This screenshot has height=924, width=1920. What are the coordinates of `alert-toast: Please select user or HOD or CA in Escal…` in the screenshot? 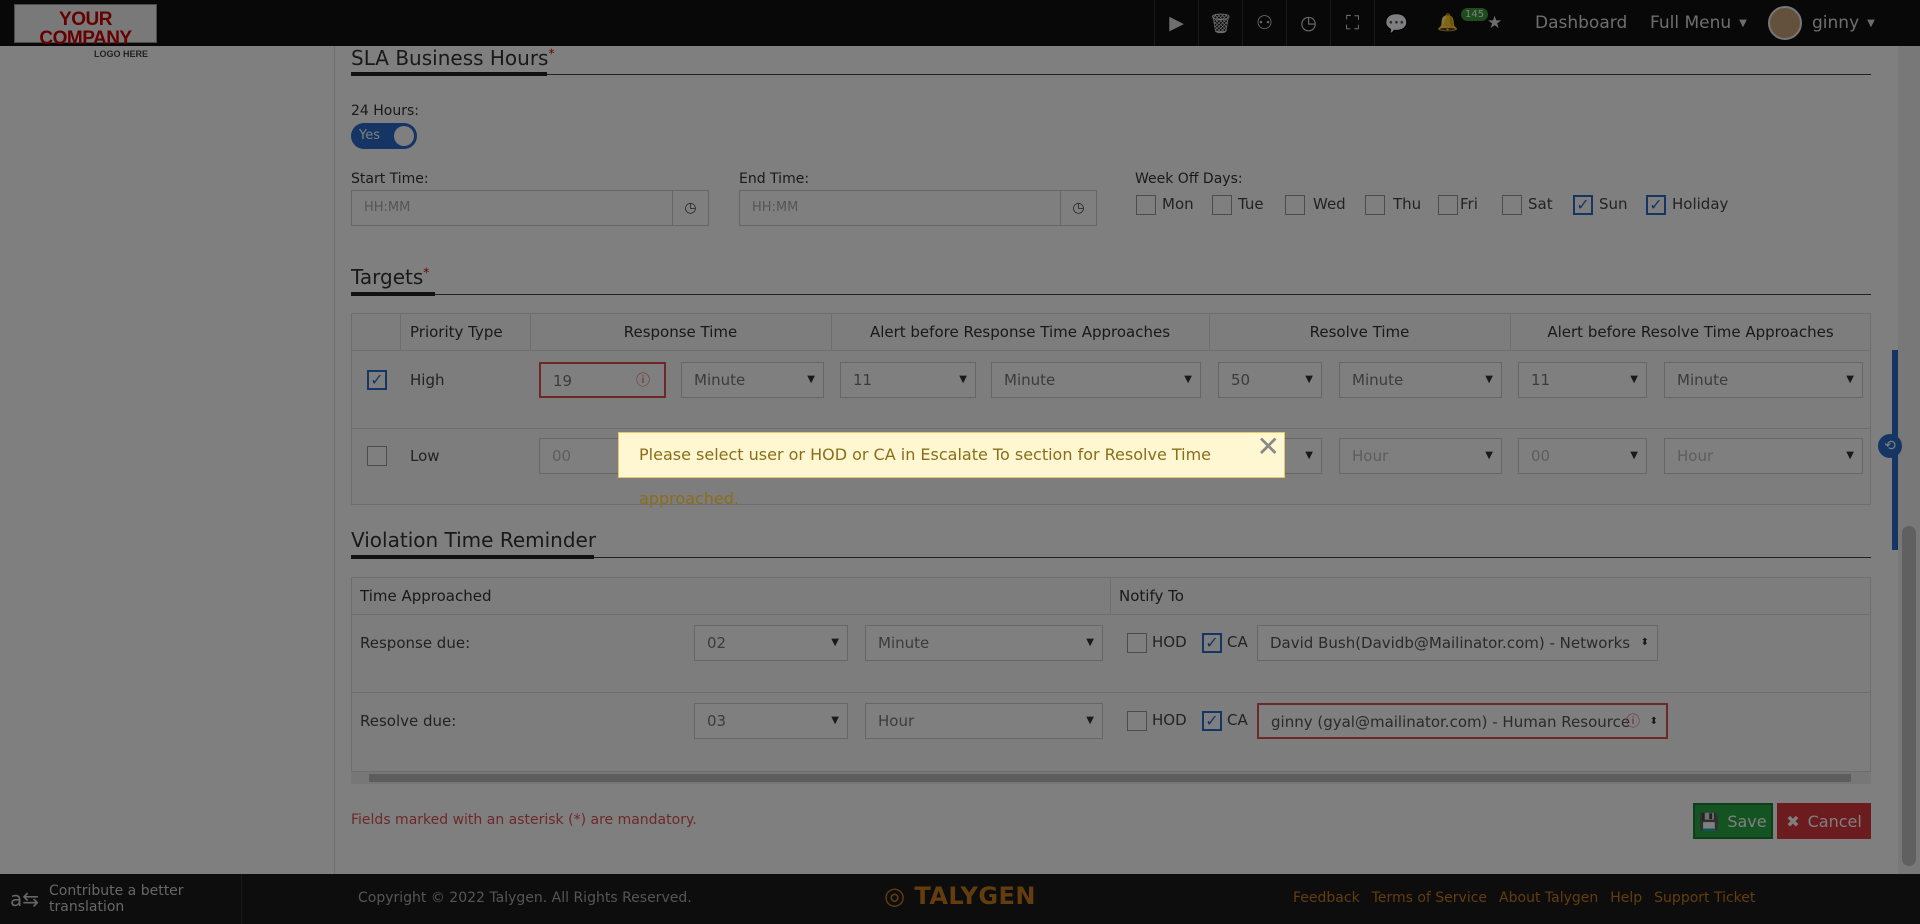 It's located at (951, 469).